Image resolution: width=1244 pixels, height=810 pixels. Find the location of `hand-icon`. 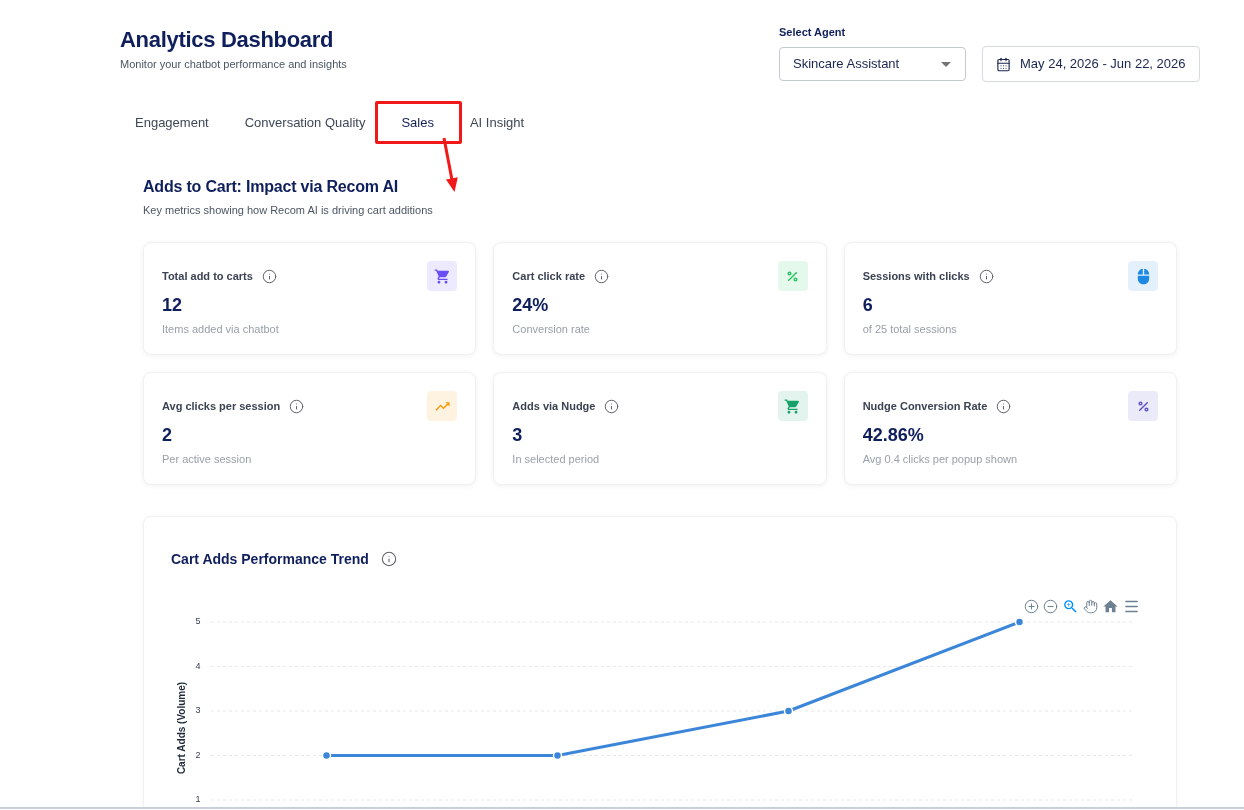

hand-icon is located at coordinates (1090, 606).